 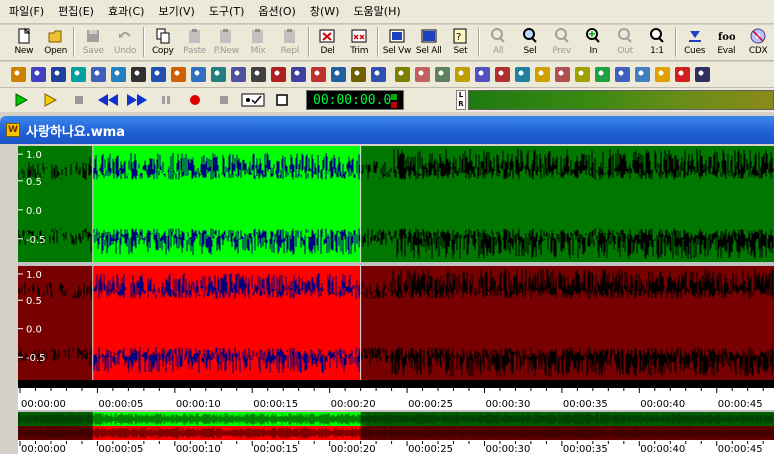 I want to click on effect-15-icon, so click(x=298, y=74).